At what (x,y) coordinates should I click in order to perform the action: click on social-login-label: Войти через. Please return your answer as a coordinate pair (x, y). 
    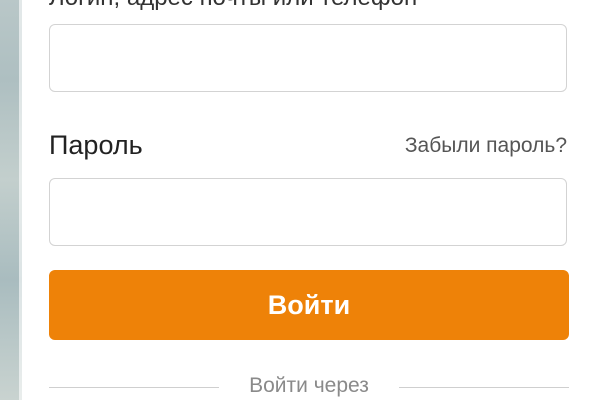
    Looking at the image, I should click on (309, 385).